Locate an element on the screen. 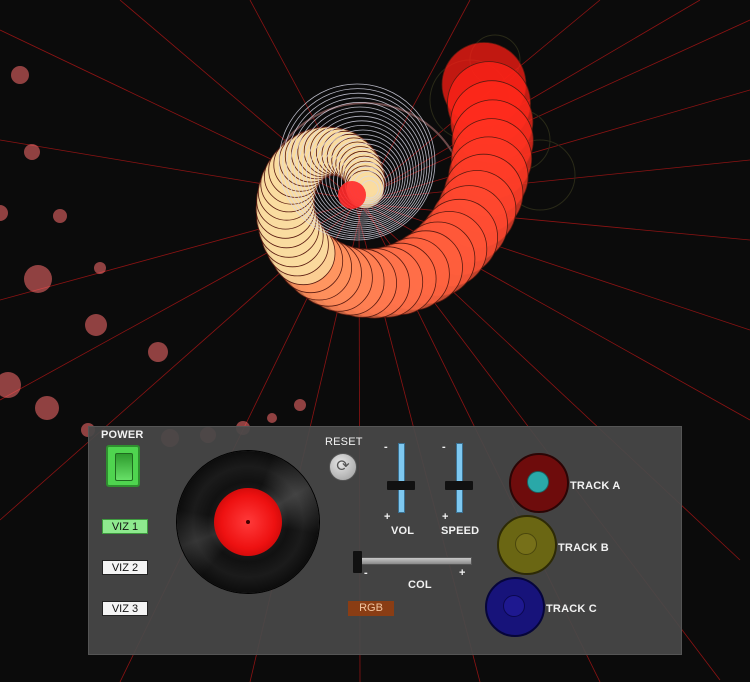 This screenshot has width=750, height=682. vinyl-record is located at coordinates (248, 522).